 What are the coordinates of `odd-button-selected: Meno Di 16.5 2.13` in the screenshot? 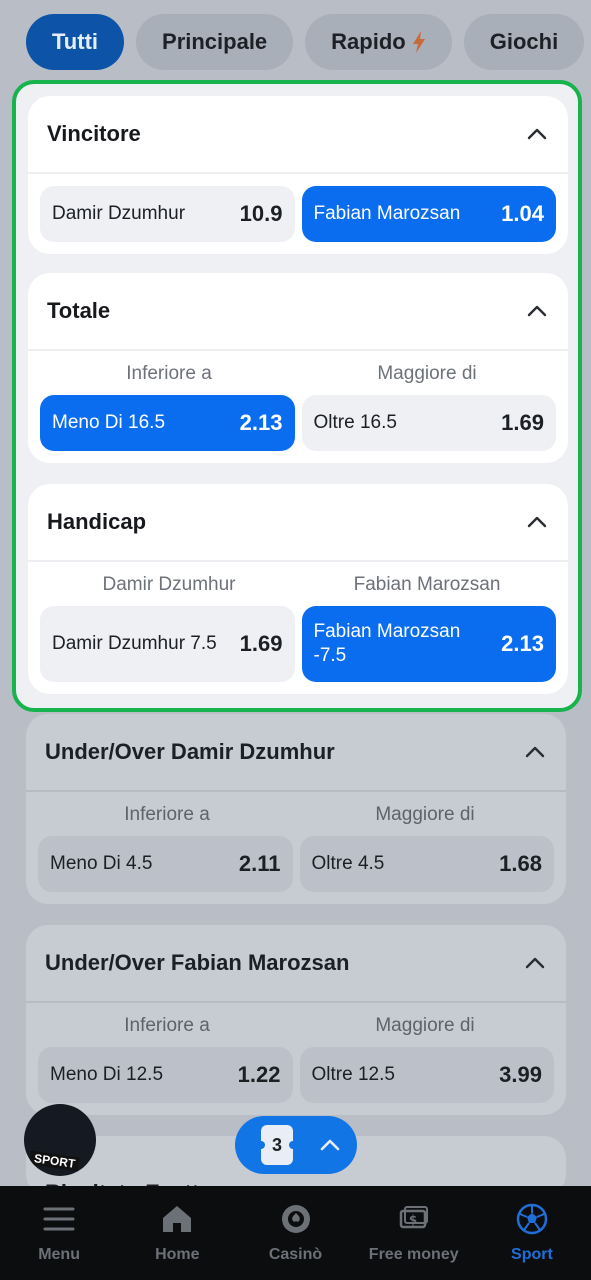 It's located at (167, 423).